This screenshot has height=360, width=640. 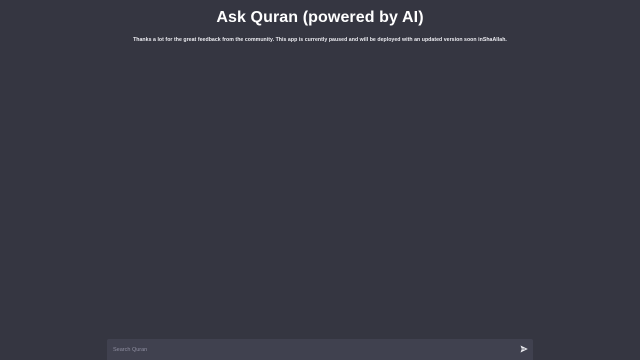 What do you see at coordinates (307, 349) in the screenshot?
I see `search-input` at bounding box center [307, 349].